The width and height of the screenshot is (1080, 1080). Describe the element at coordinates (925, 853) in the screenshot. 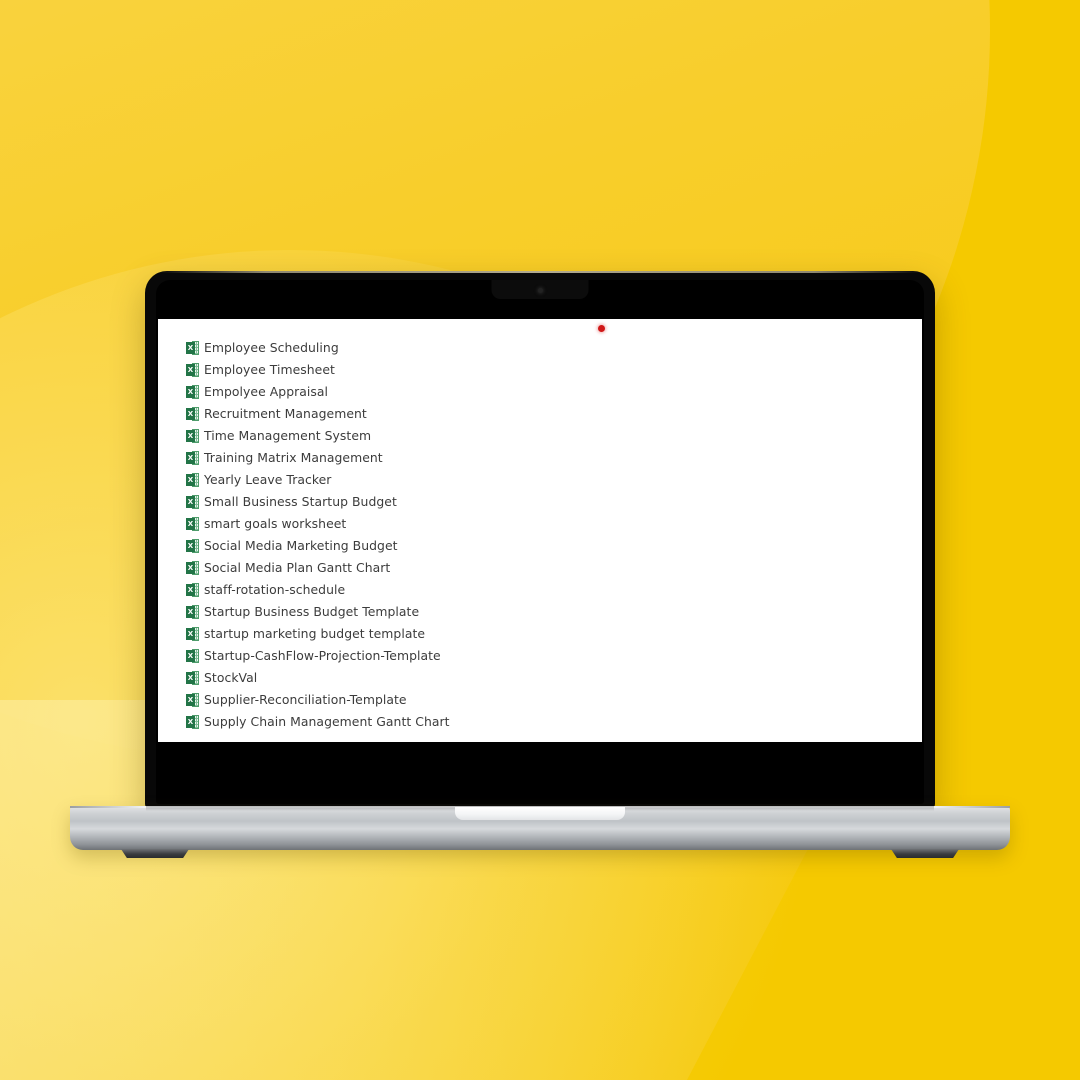

I see `rubber-foot-right` at that location.